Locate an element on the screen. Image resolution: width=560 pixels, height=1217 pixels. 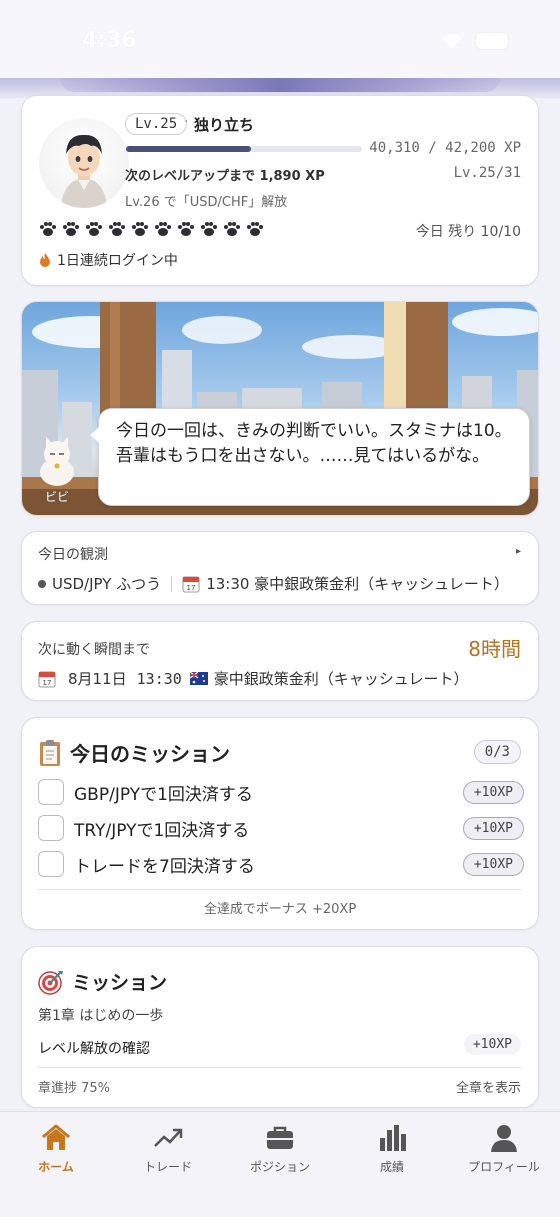
battery-icon is located at coordinates (492, 41).